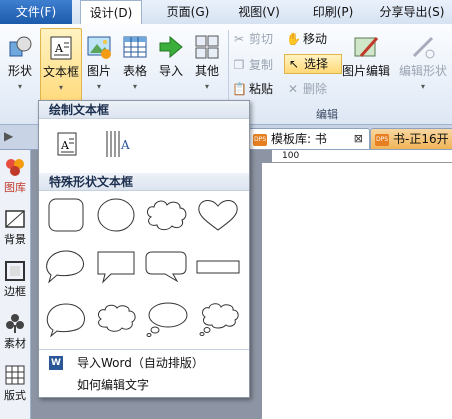 This screenshot has height=419, width=452. What do you see at coordinates (144, 182) in the screenshot?
I see `special-shape-header: 特殊形状文本框` at bounding box center [144, 182].